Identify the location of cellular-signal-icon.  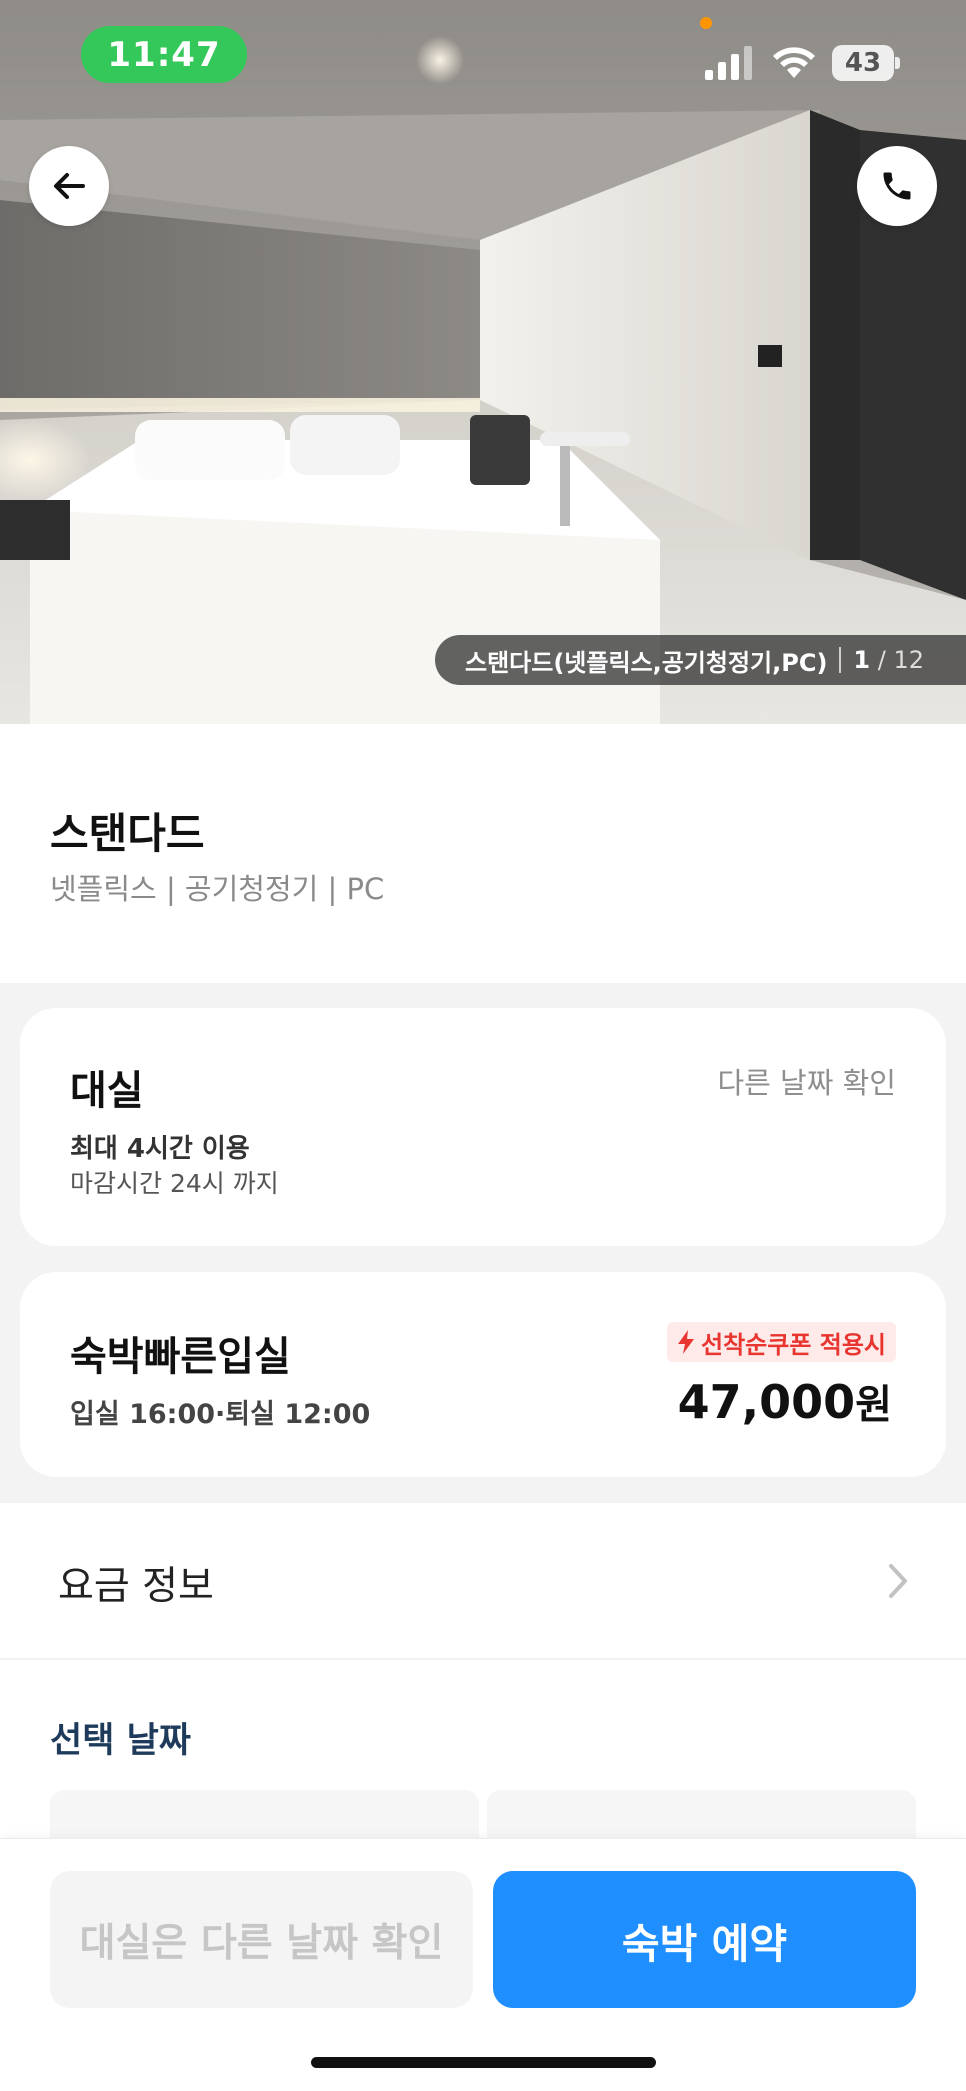
(728, 63).